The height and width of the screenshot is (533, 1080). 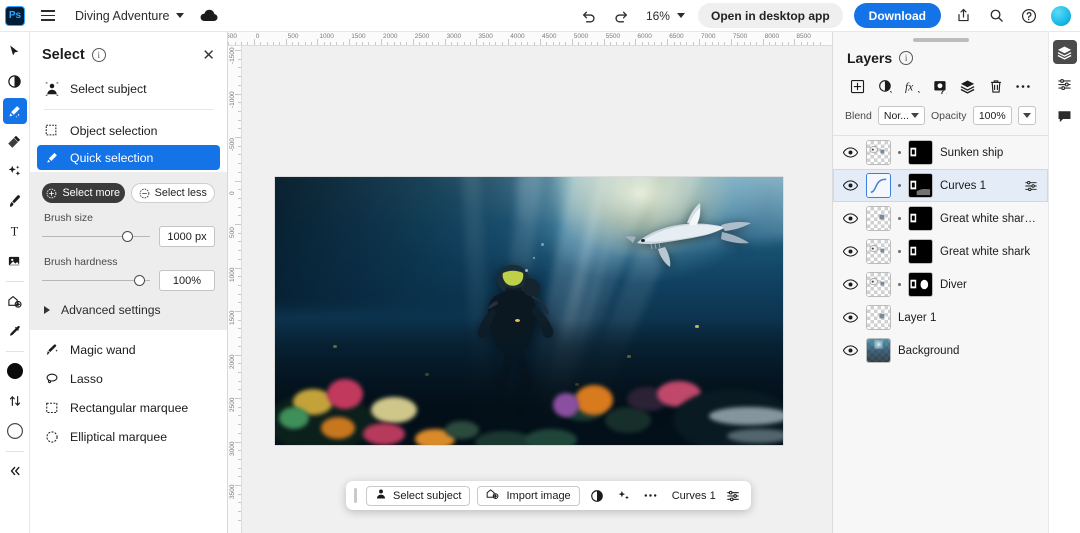 I want to click on plus-square-icon, so click(x=857, y=86).